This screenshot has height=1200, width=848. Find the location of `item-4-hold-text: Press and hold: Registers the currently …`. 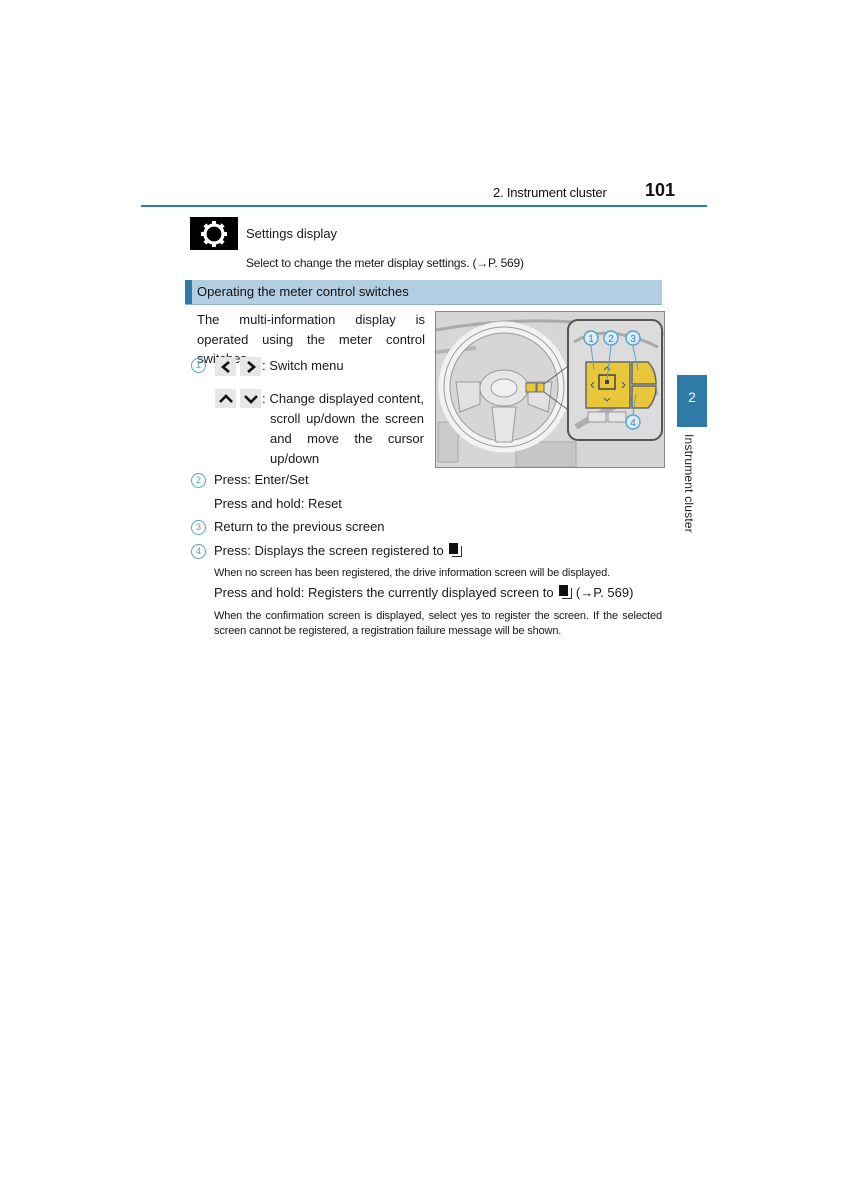

item-4-hold-text: Press and hold: Registers the currently … is located at coordinates (384, 592).